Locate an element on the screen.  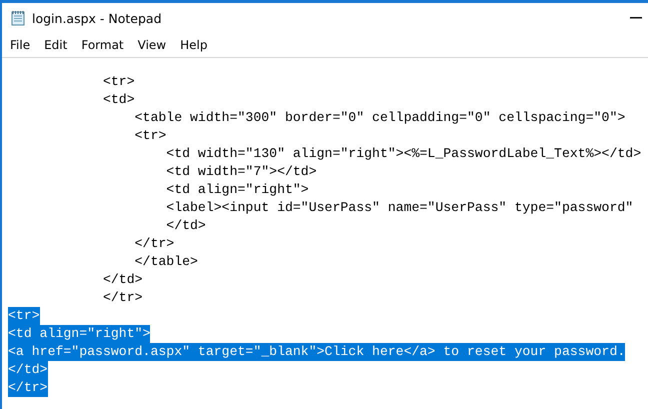
menu-item: View is located at coordinates (153, 45).